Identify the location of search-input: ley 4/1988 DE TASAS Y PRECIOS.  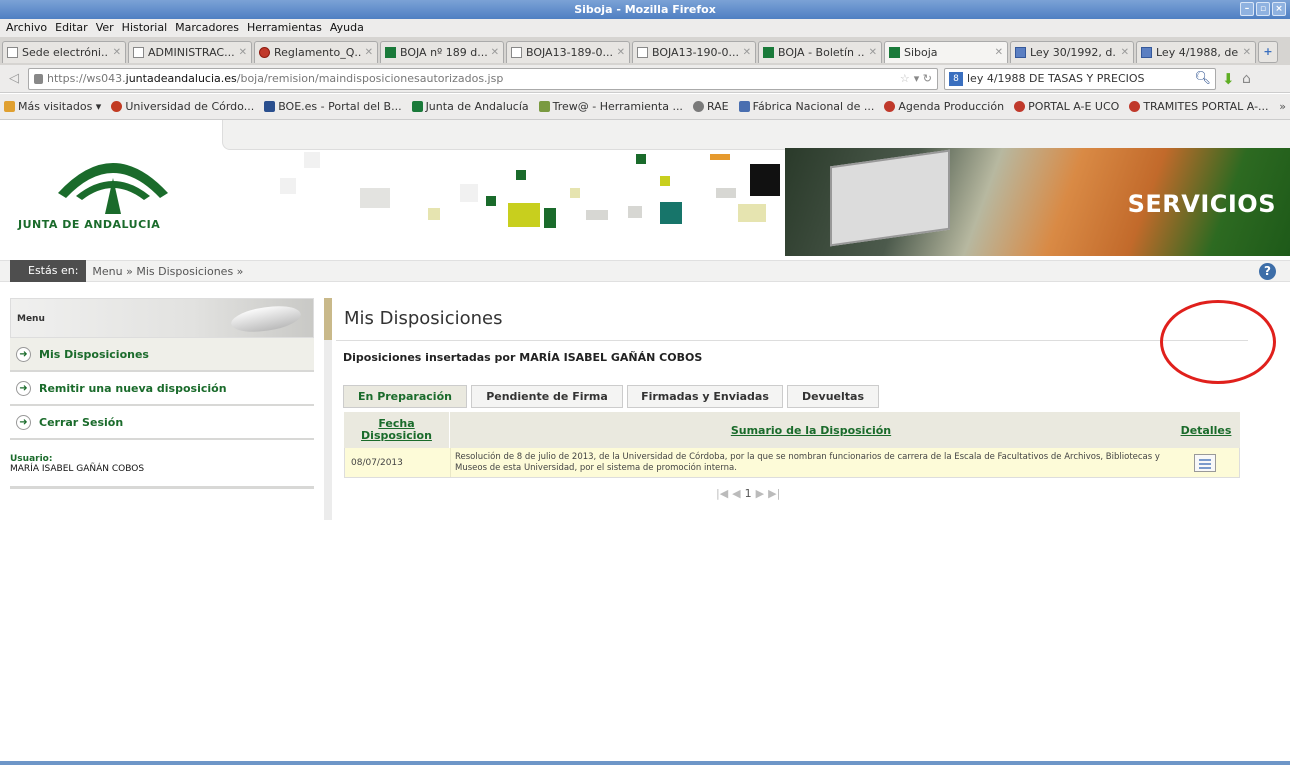
(1078, 78).